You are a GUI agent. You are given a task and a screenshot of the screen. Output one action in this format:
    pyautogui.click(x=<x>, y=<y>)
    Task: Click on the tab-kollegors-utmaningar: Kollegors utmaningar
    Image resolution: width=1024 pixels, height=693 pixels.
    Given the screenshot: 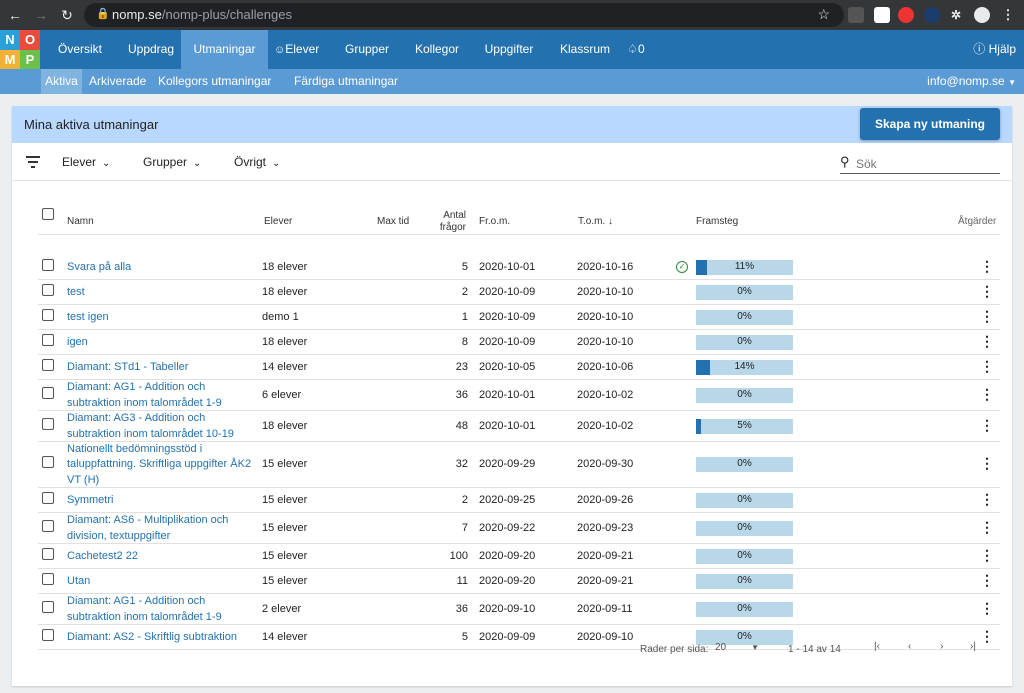 What is the action you would take?
    pyautogui.click(x=214, y=81)
    